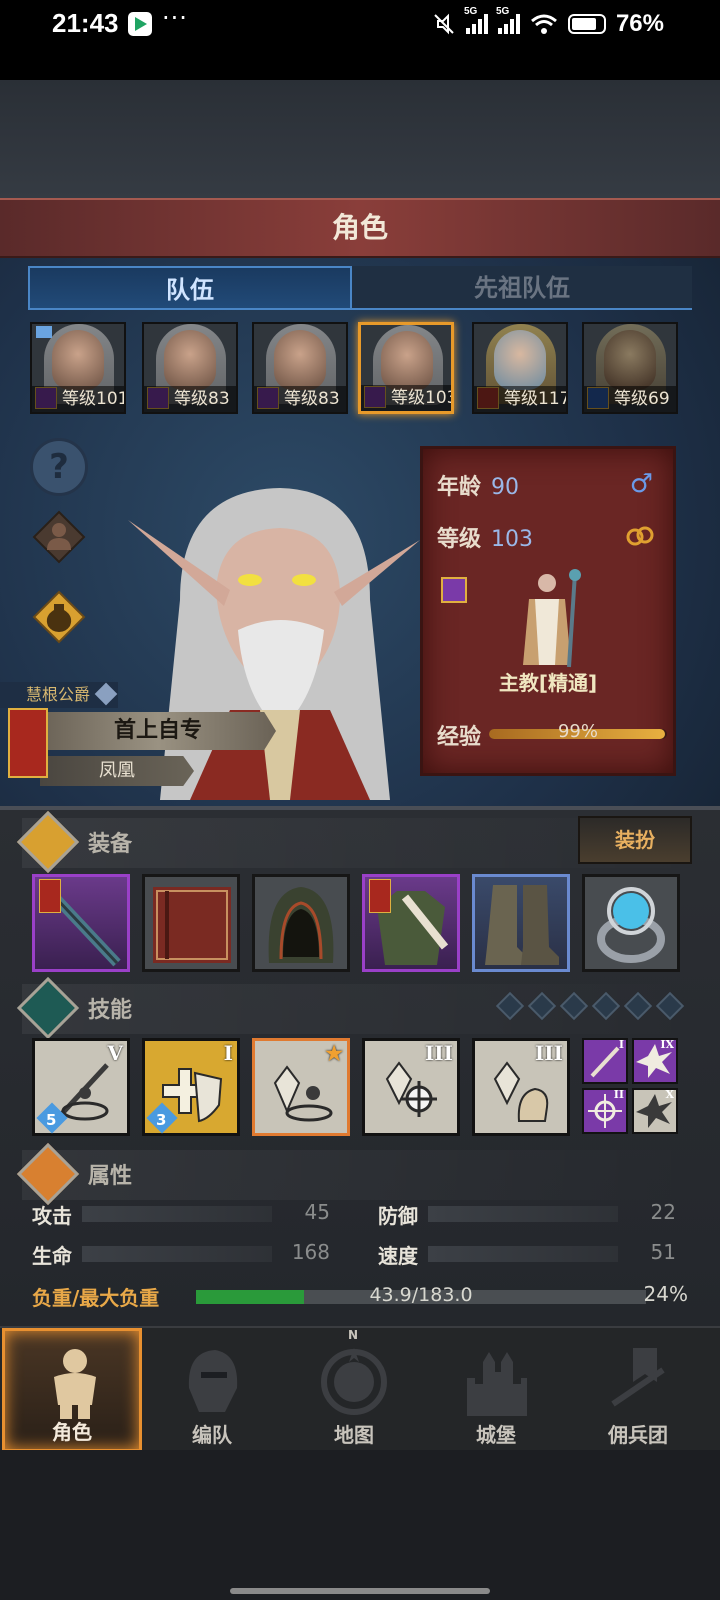 The width and height of the screenshot is (720, 1600). Describe the element at coordinates (586, 24) in the screenshot. I see `battery-icon` at that location.